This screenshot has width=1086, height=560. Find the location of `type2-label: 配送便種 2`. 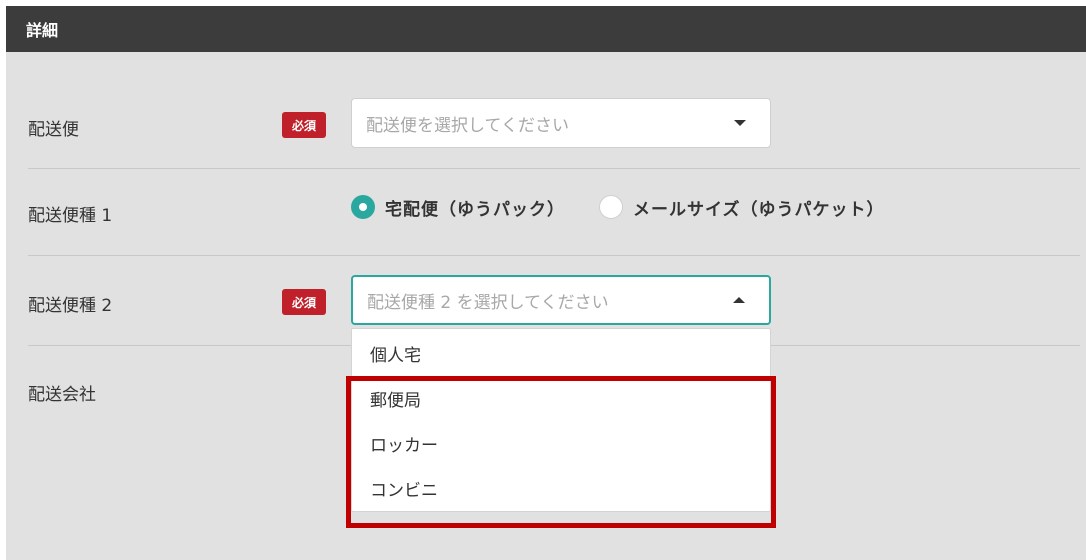

type2-label: 配送便種 2 is located at coordinates (70, 306).